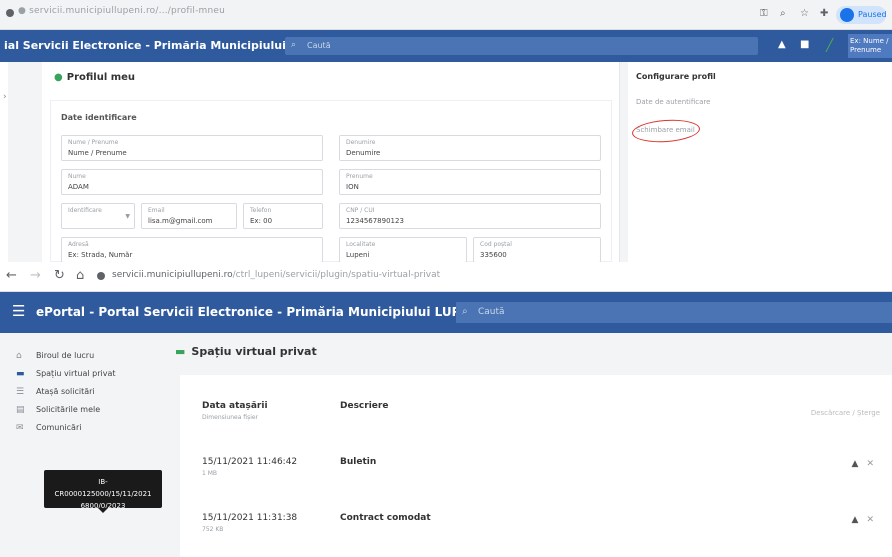  What do you see at coordinates (261, 210) in the screenshot?
I see `field-label: Telefon` at bounding box center [261, 210].